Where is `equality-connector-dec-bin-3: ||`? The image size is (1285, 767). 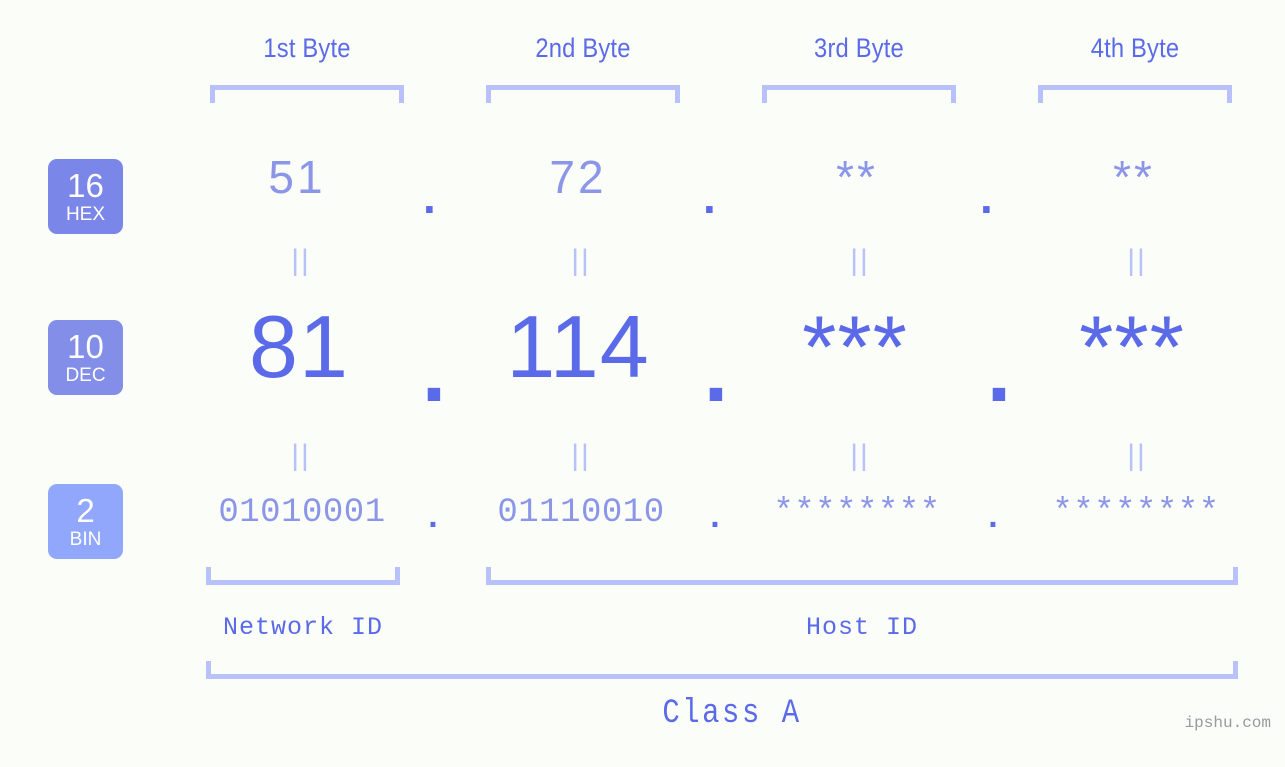
equality-connector-dec-bin-3: || is located at coordinates (860, 455).